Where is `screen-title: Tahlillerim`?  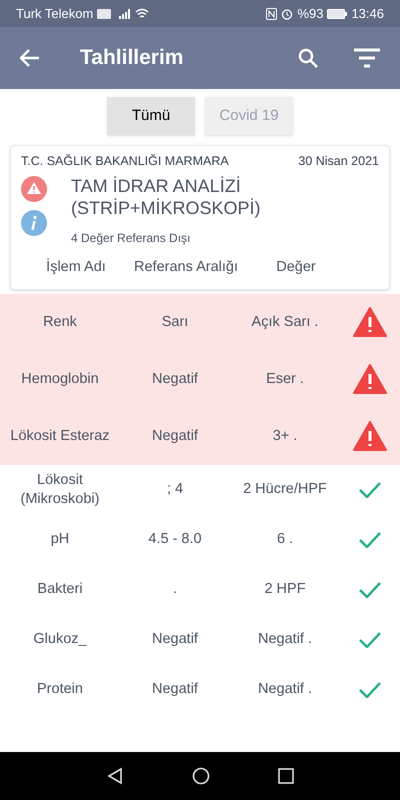
screen-title: Tahlillerim is located at coordinates (132, 58).